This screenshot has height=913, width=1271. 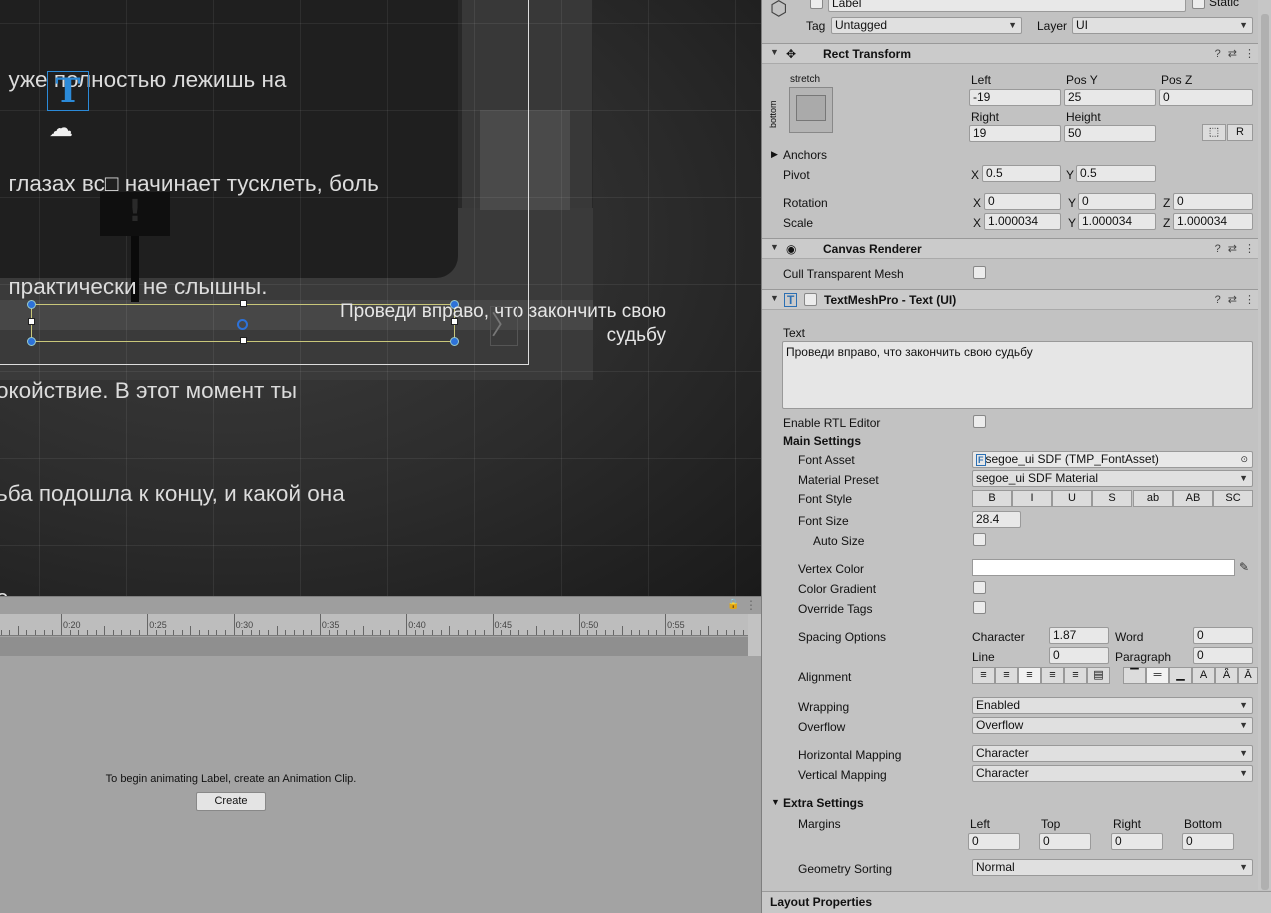 I want to click on lock-icon: 🔒, so click(x=733, y=604).